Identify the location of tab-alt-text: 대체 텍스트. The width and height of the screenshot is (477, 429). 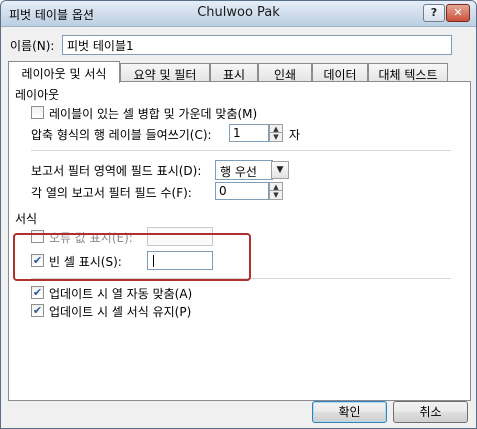
(408, 72).